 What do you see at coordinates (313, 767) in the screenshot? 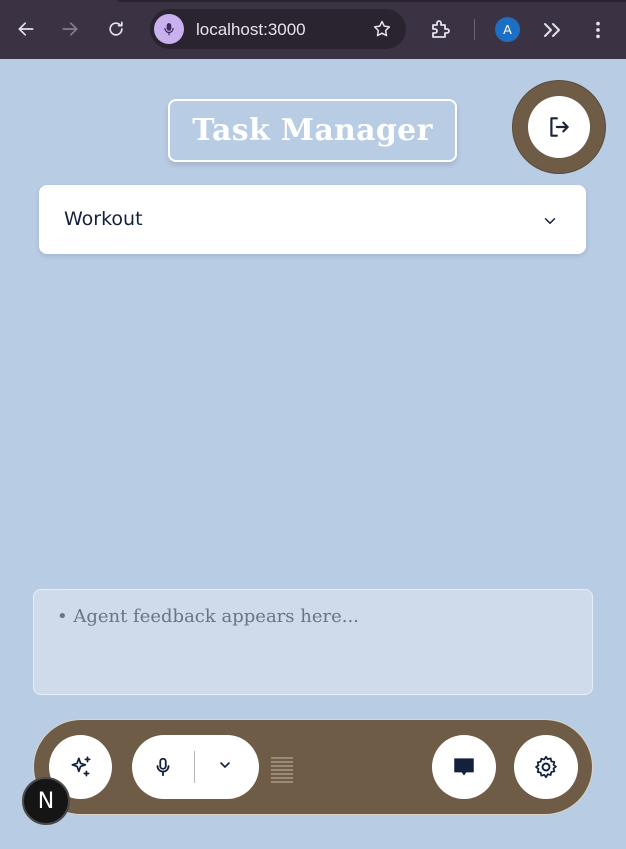
I see `bottom-toolbar` at bounding box center [313, 767].